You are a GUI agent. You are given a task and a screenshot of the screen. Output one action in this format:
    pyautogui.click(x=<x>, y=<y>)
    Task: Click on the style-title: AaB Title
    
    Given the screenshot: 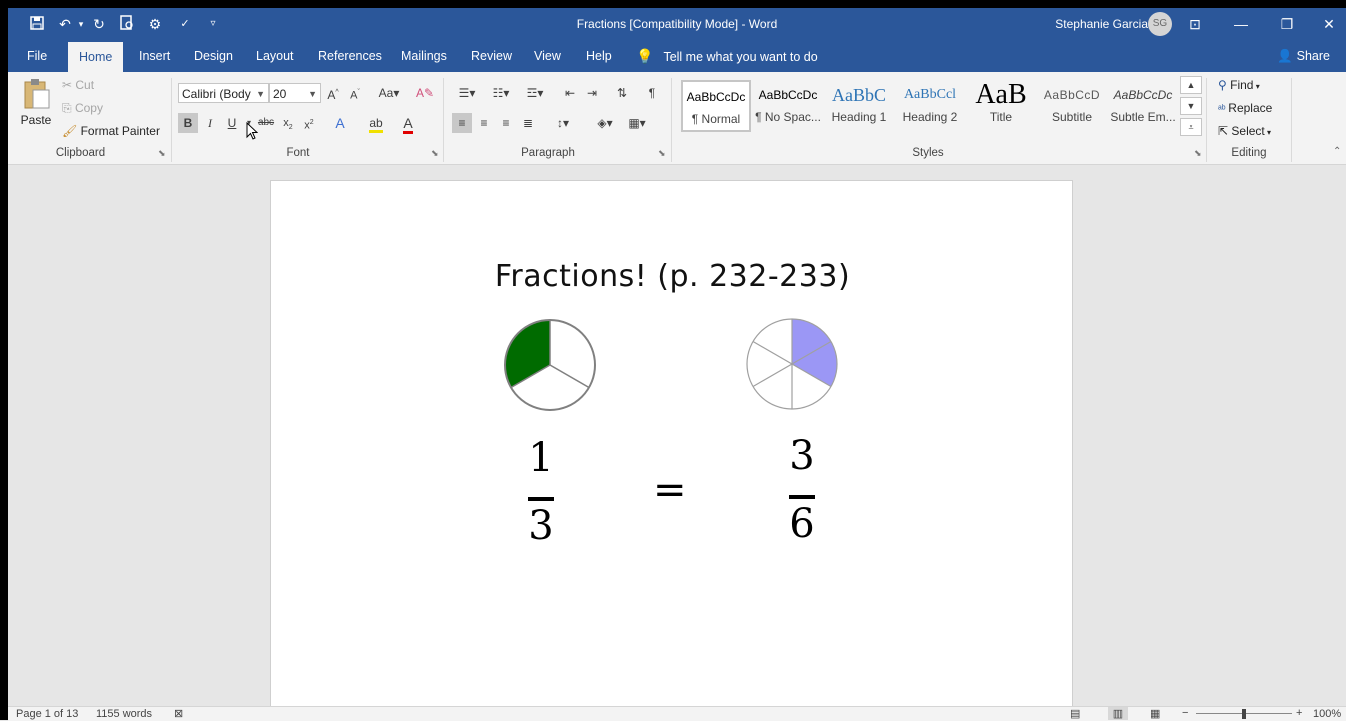 What is the action you would take?
    pyautogui.click(x=1001, y=106)
    